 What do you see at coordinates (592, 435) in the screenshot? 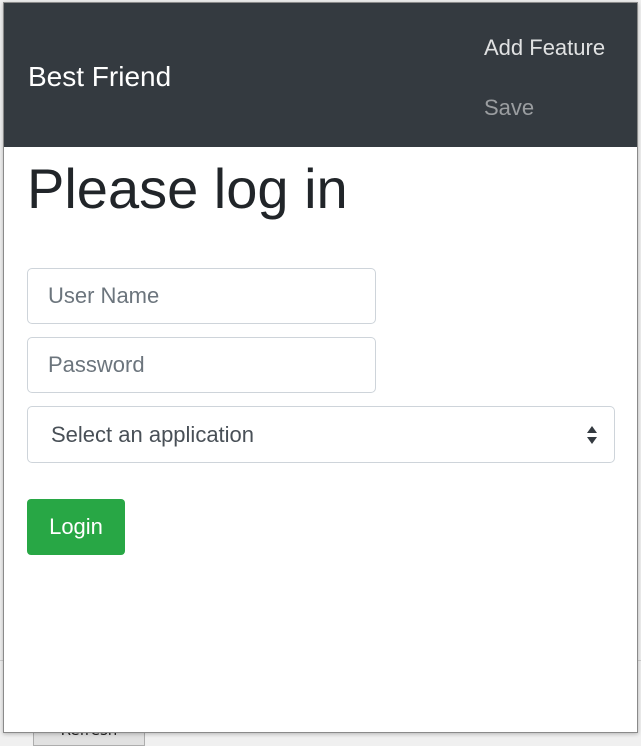
I see `select-arrows-icon` at bounding box center [592, 435].